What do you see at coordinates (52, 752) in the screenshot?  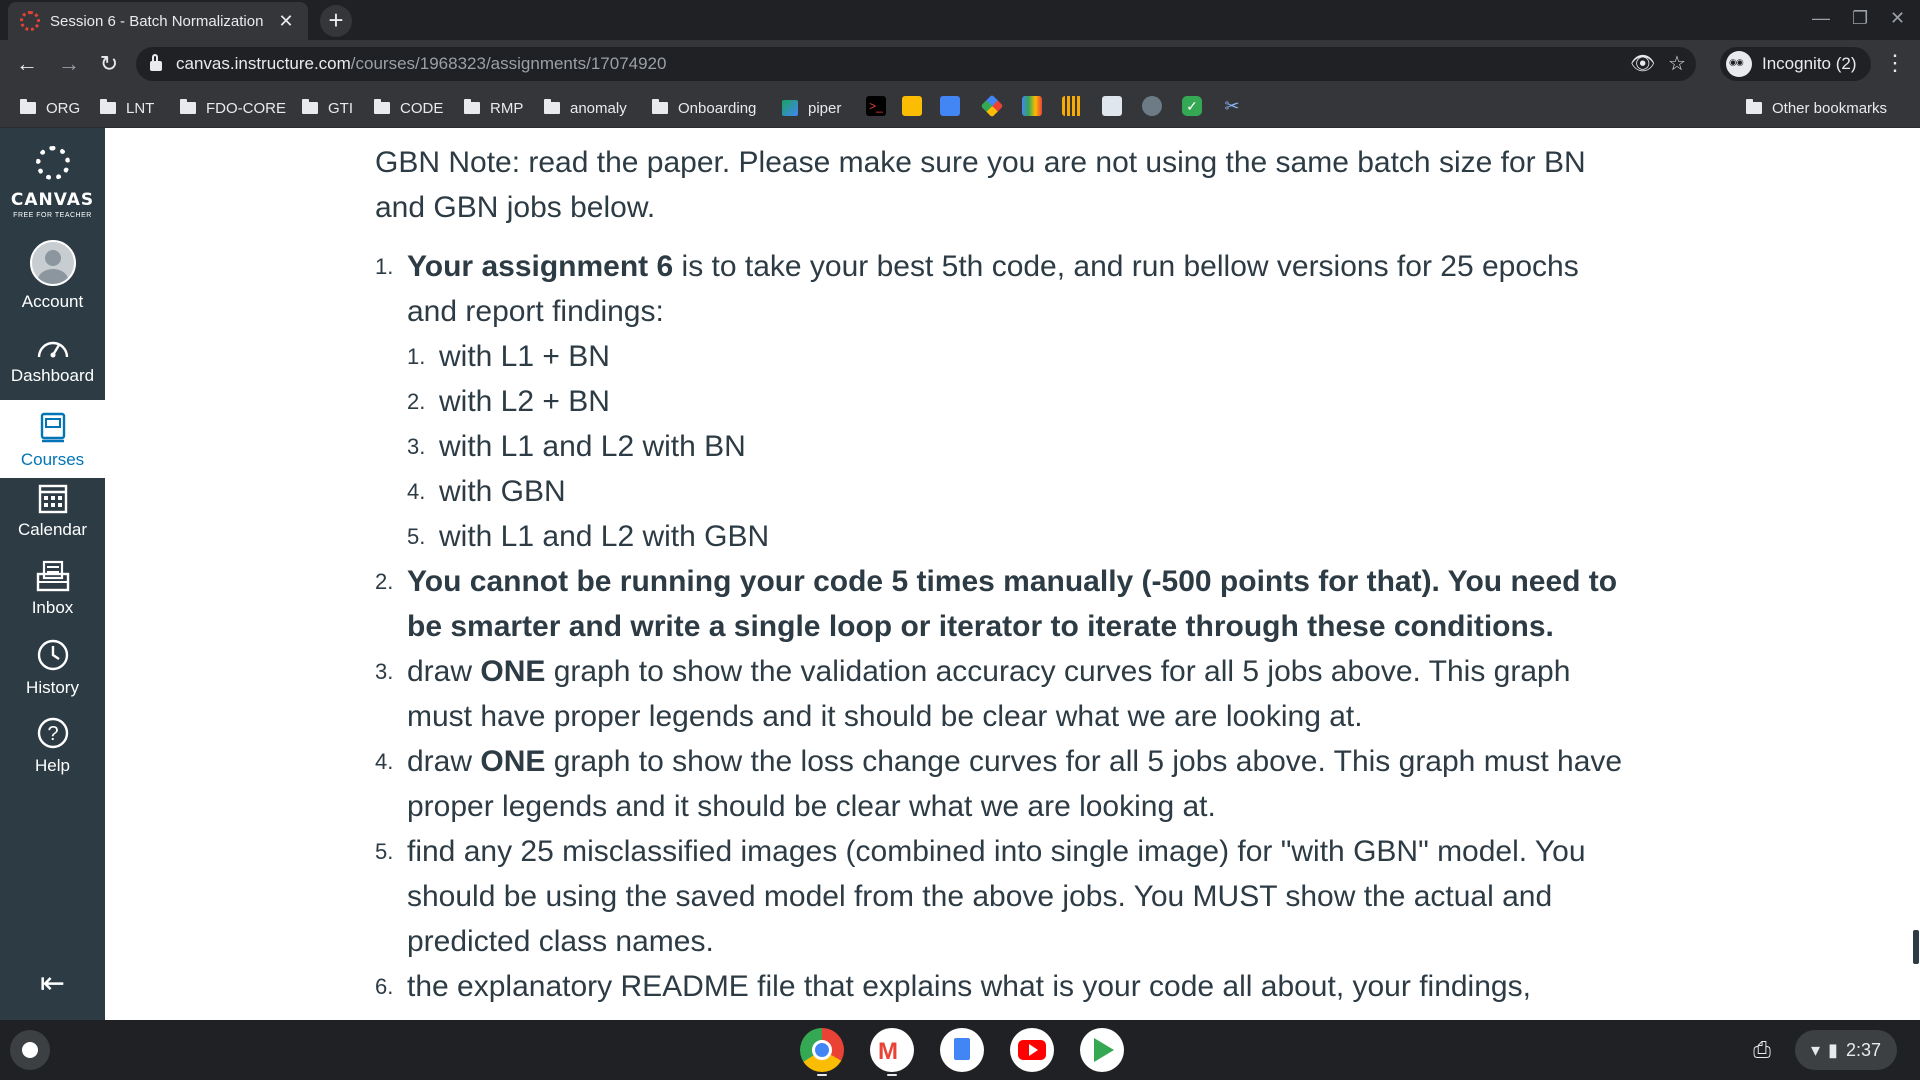 I see `nav-help: ? Help` at bounding box center [52, 752].